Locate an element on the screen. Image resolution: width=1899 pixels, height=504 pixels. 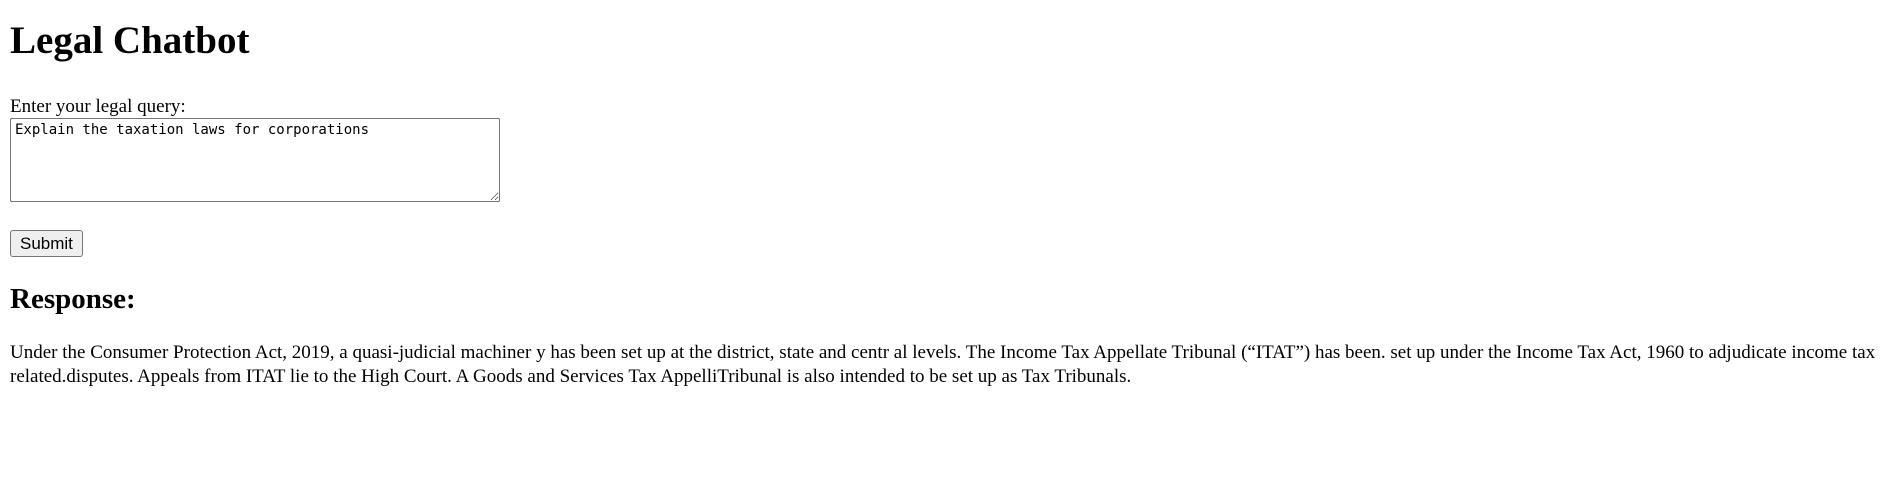
response-heading: Response: is located at coordinates (73, 299).